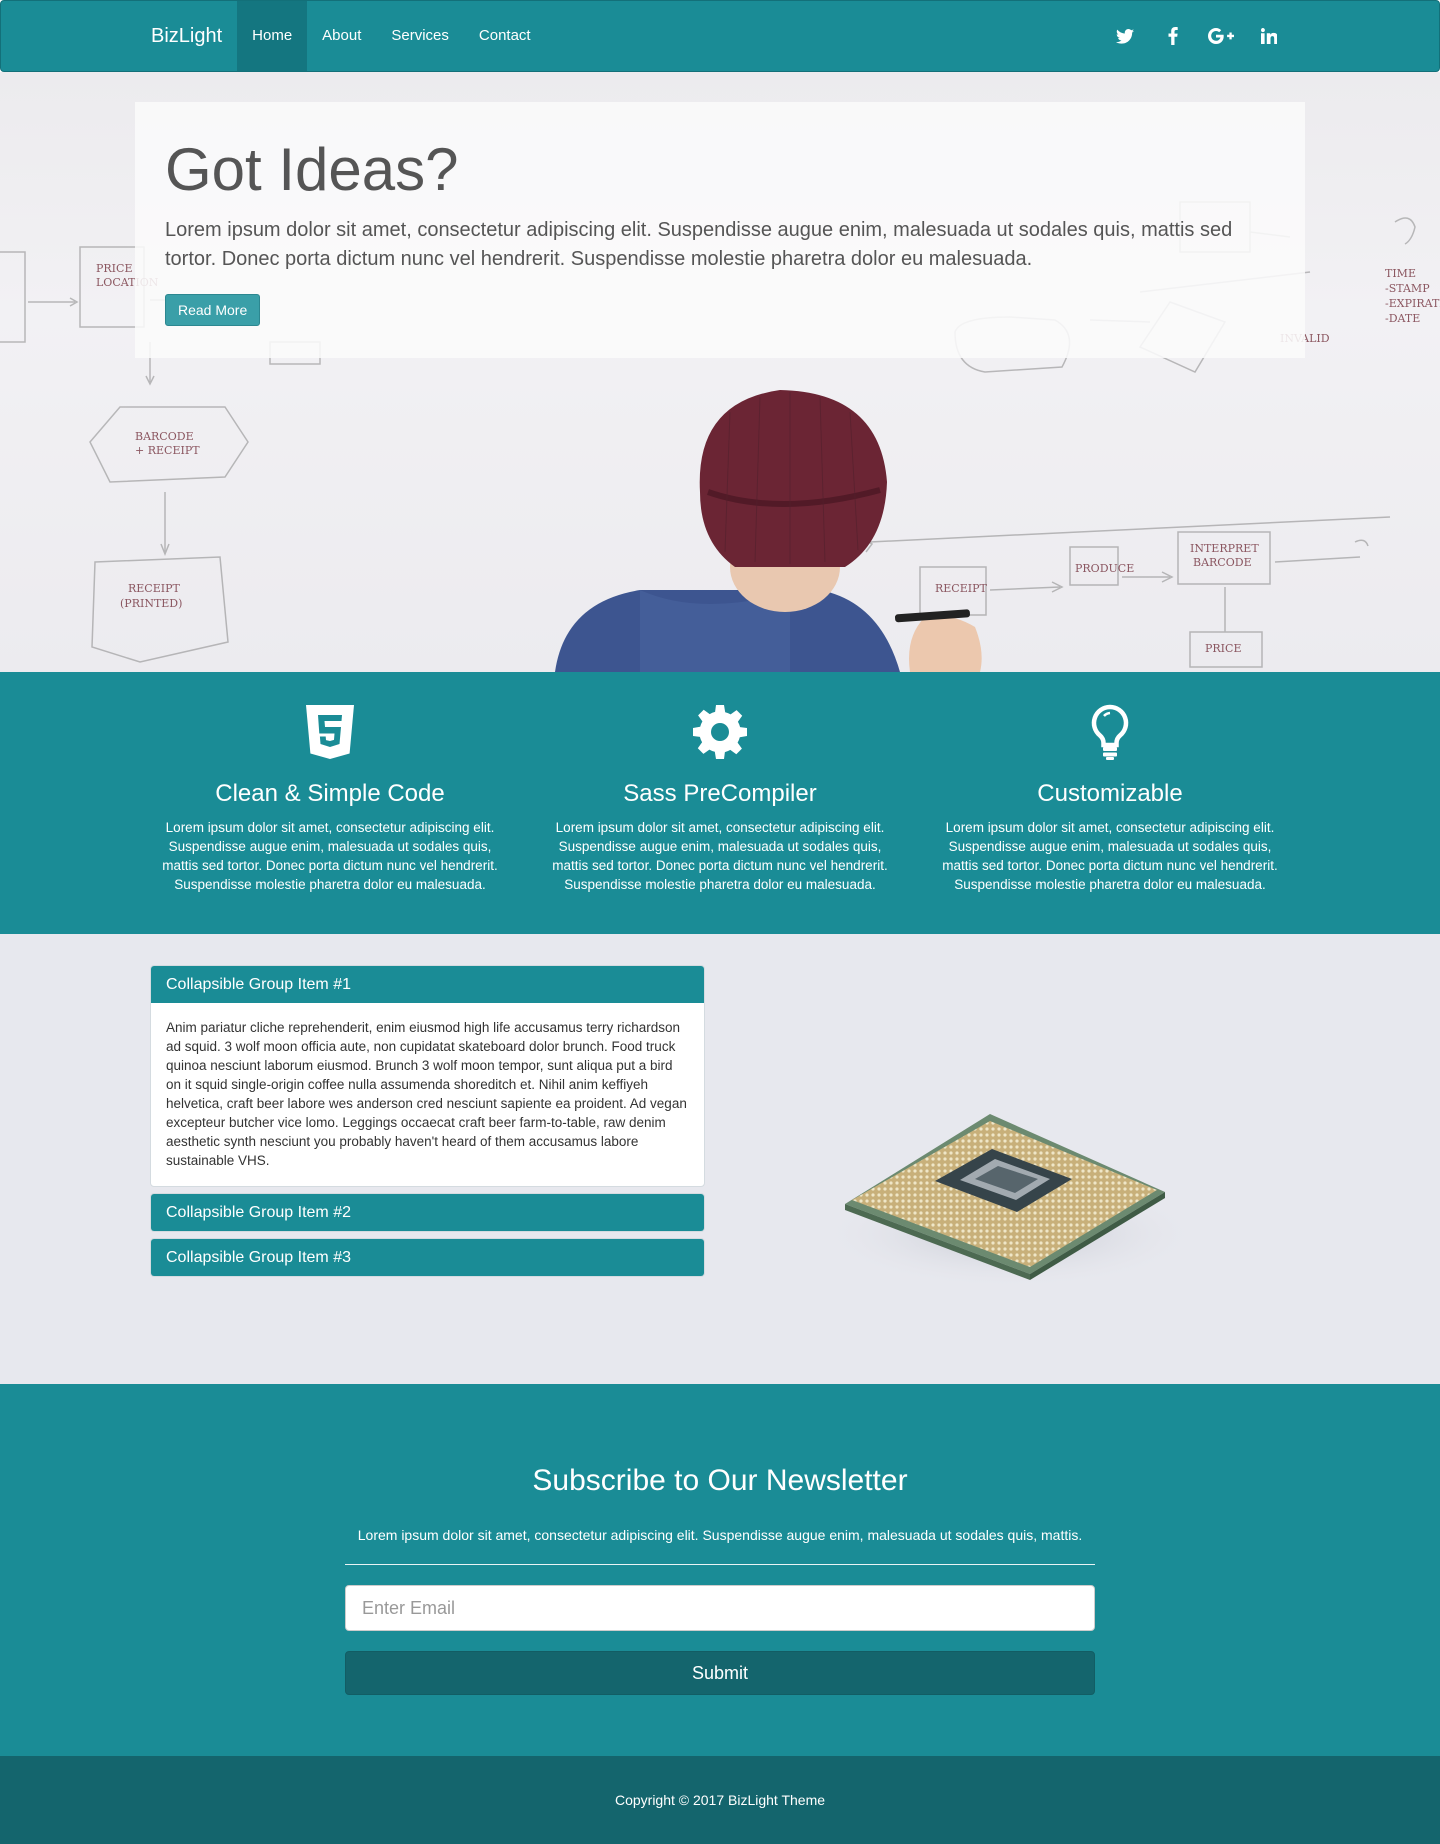  What do you see at coordinates (427, 984) in the screenshot?
I see `accordion-toggle-1: Collapsible Group Item #1` at bounding box center [427, 984].